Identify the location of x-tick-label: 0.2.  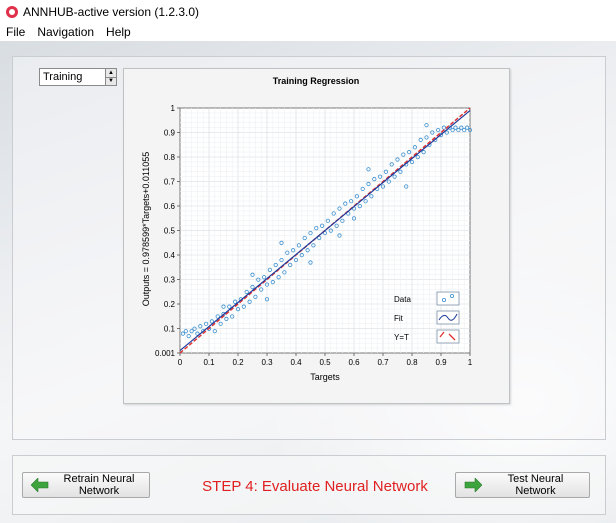
(238, 362).